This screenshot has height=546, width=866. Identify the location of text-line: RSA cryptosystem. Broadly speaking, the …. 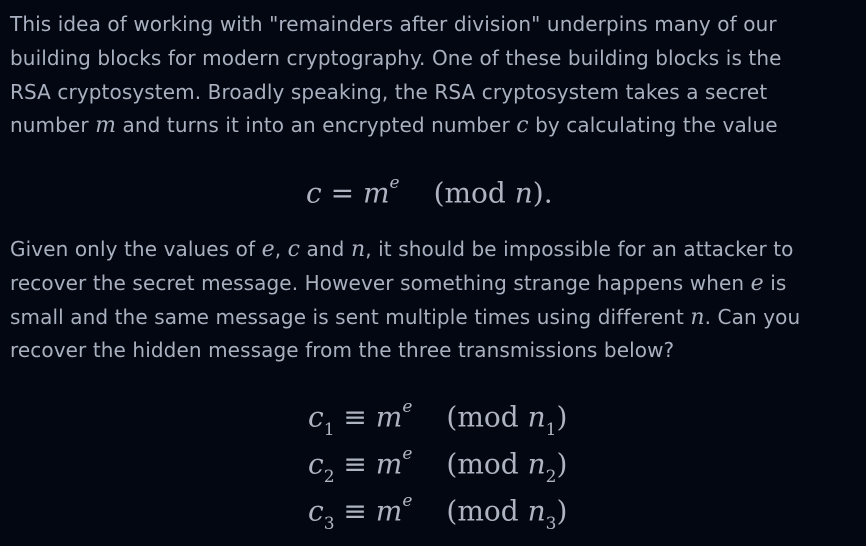
(436, 93).